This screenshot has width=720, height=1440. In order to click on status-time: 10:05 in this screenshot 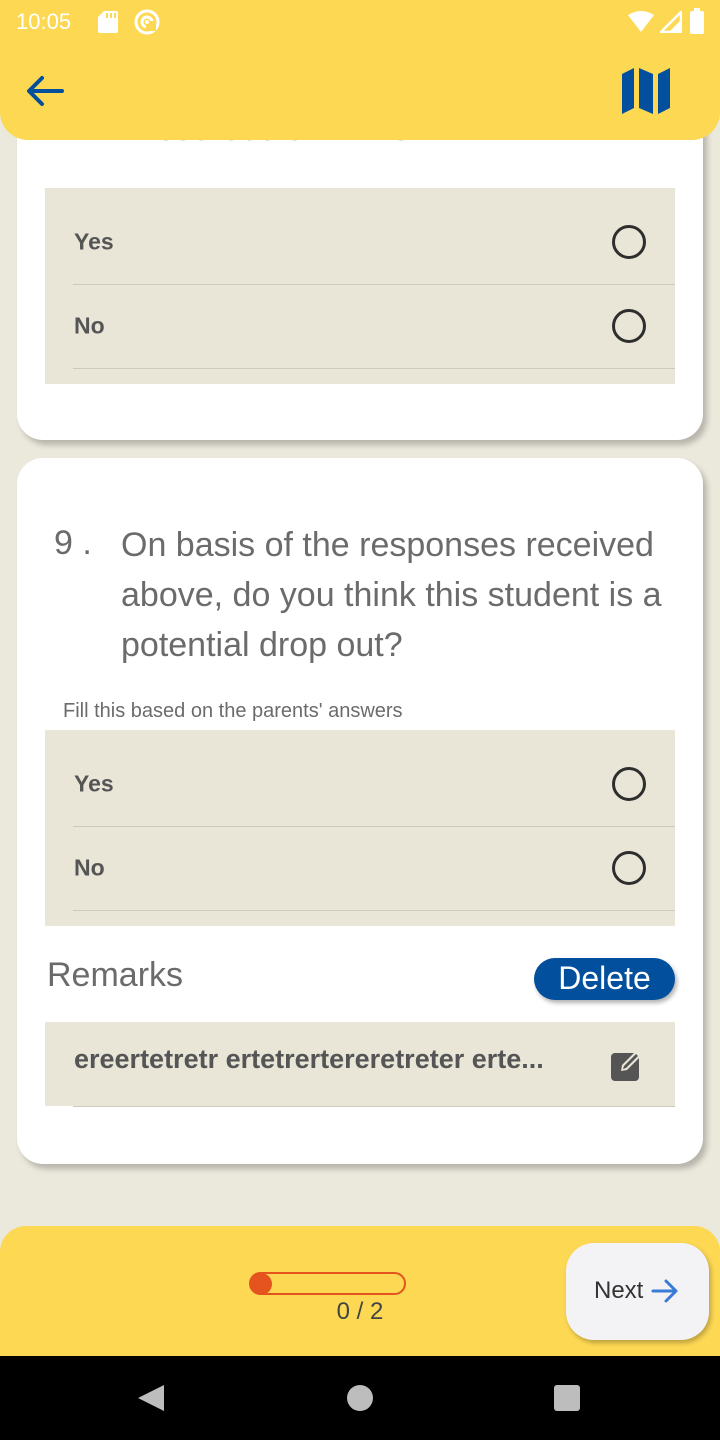, I will do `click(44, 21)`.